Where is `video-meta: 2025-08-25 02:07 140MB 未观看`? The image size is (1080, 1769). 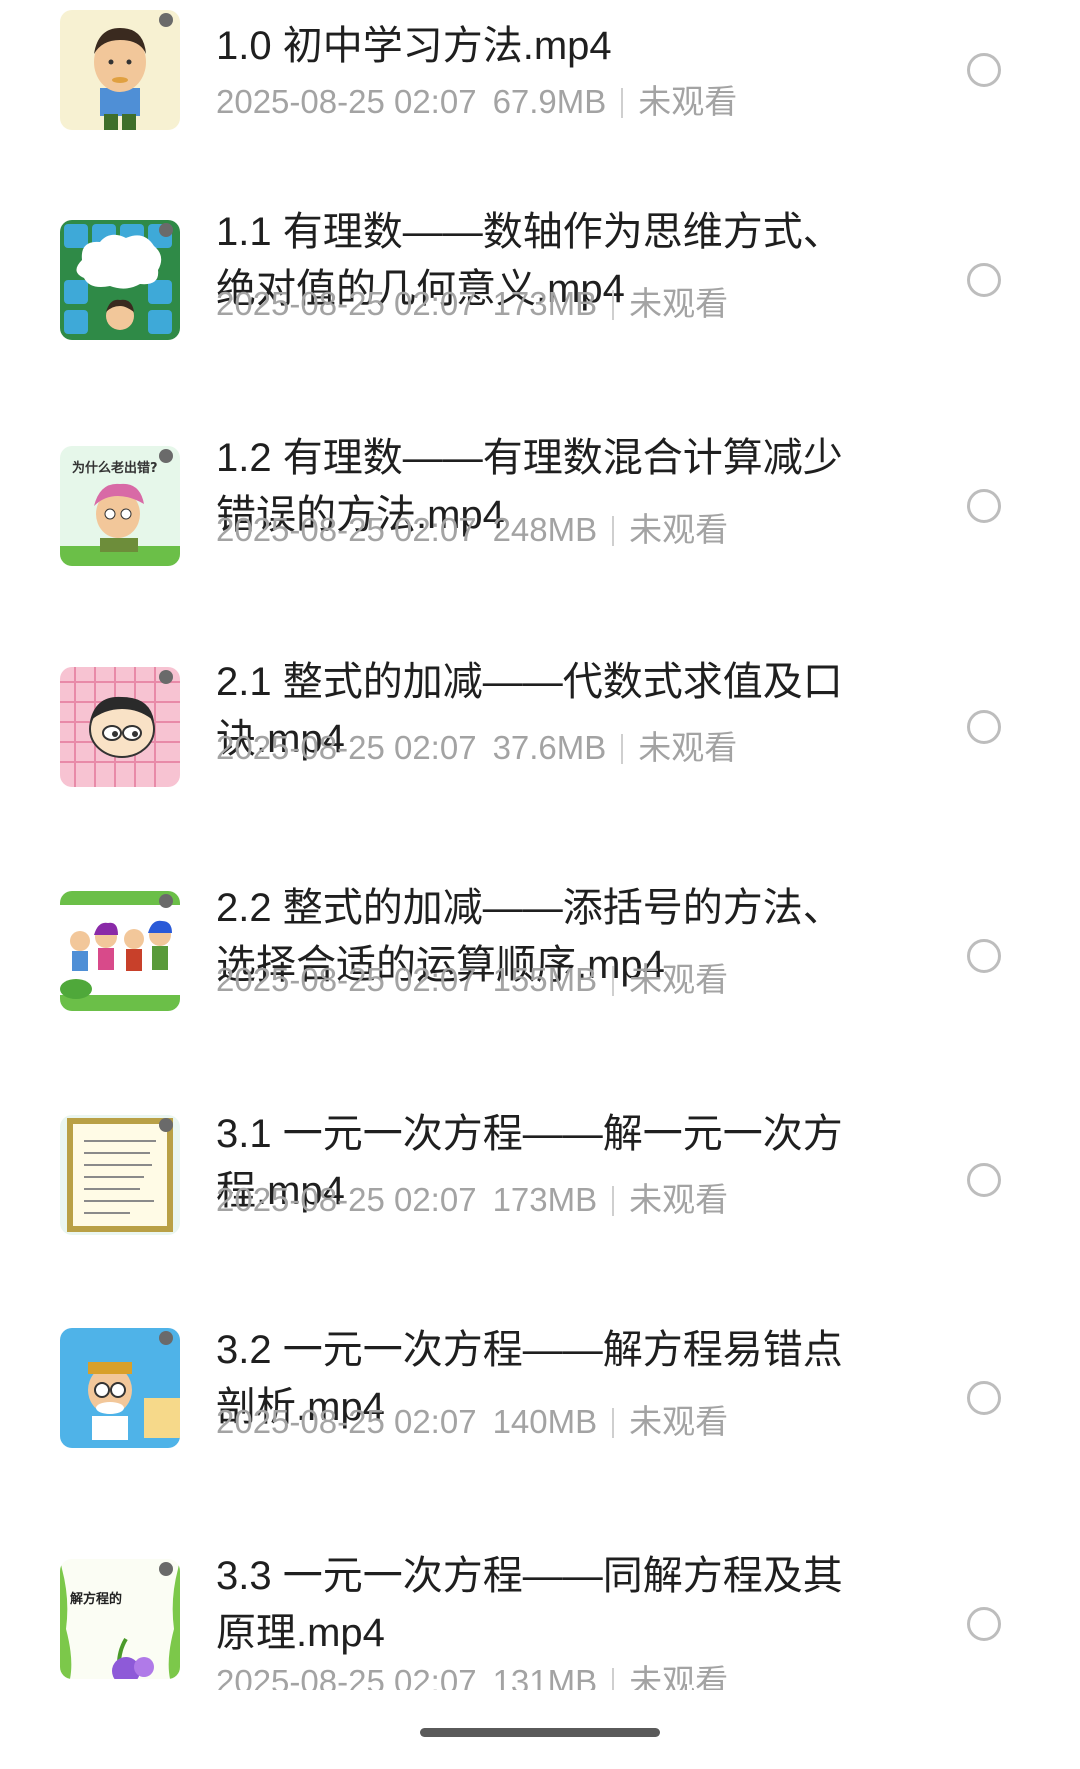 video-meta: 2025-08-25 02:07 140MB 未观看 is located at coordinates (472, 1422).